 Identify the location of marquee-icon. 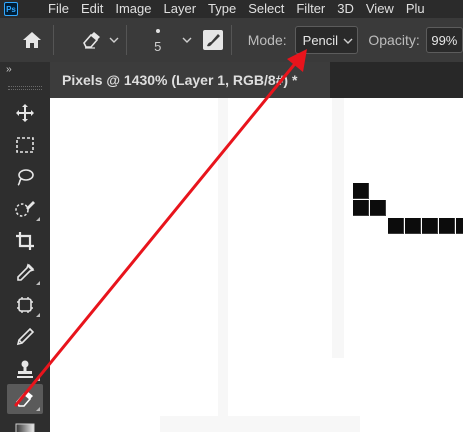
(25, 145).